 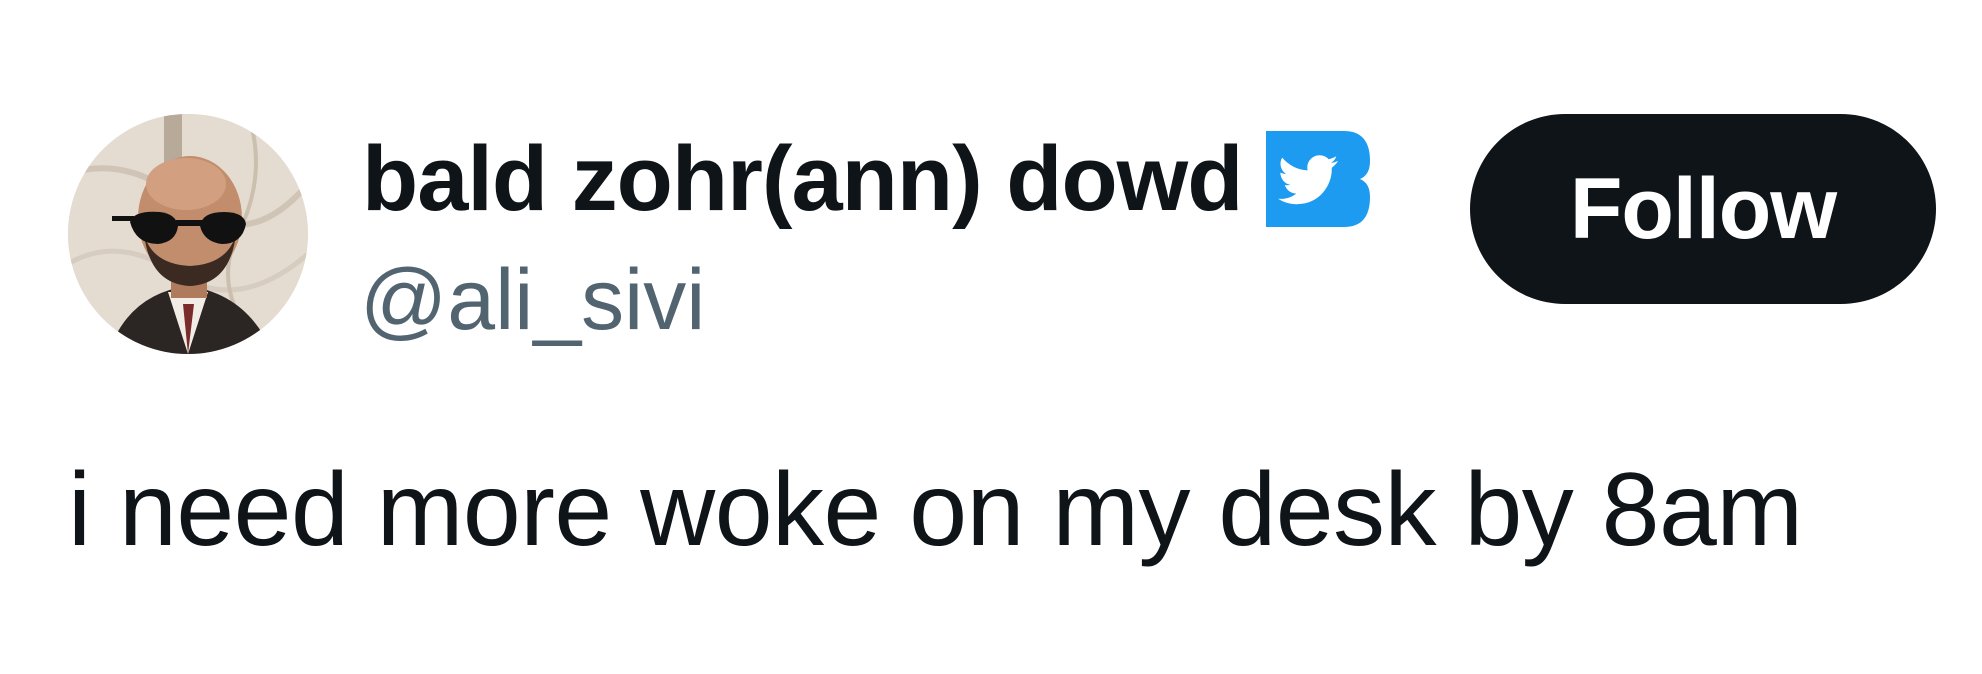 I want to click on avatar, so click(x=188, y=234).